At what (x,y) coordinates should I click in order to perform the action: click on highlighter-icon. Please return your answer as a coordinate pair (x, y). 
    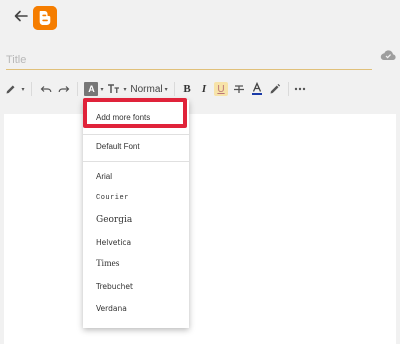
    Looking at the image, I should click on (275, 88).